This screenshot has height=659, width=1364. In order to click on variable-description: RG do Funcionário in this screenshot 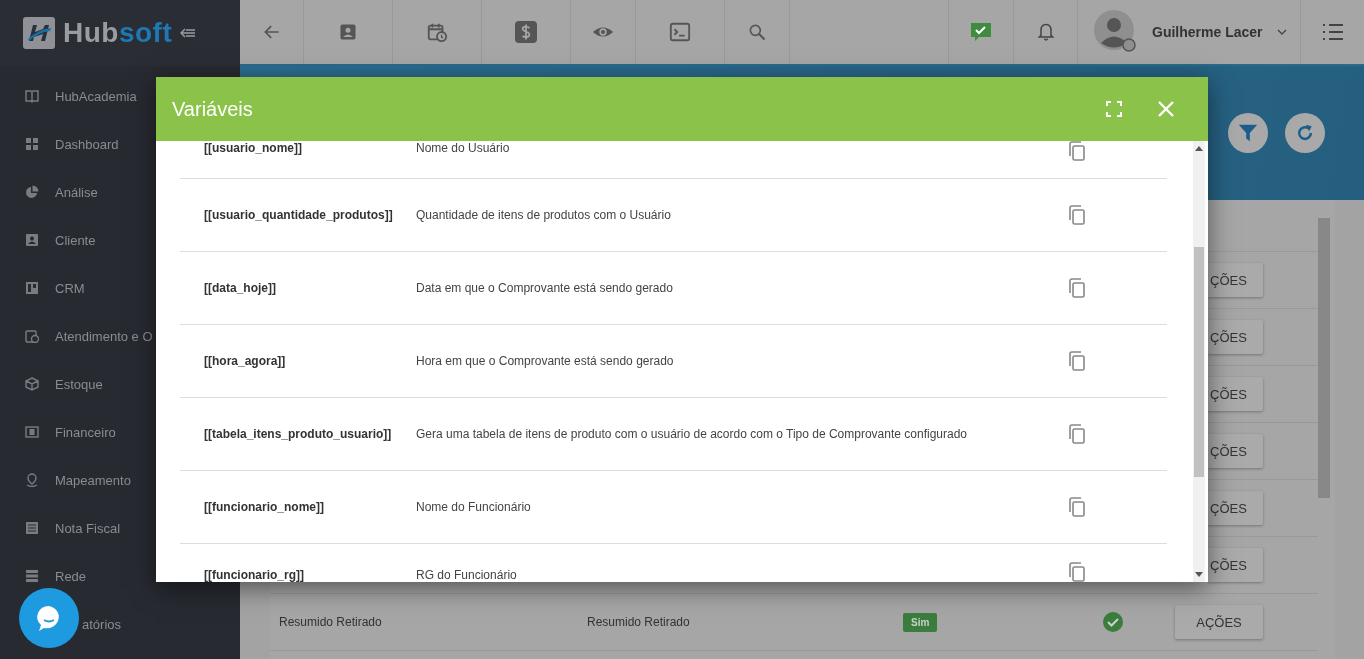, I will do `click(467, 575)`.